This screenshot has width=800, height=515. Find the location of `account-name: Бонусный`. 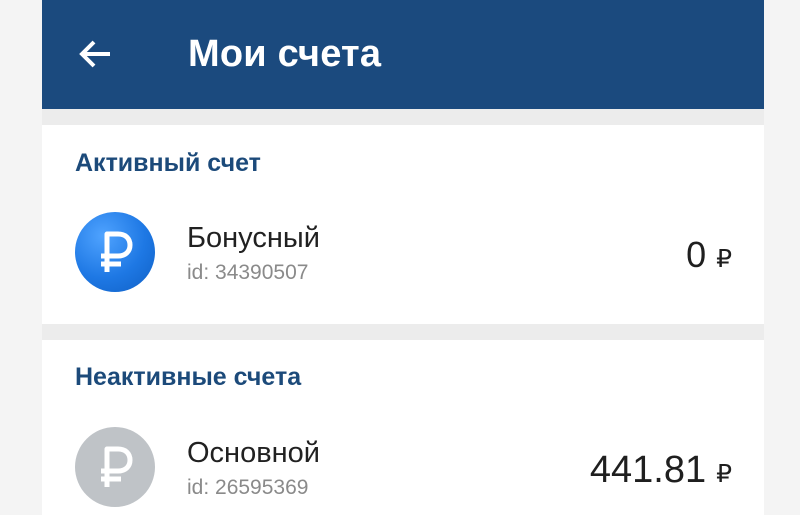

account-name: Бонусный is located at coordinates (253, 238).